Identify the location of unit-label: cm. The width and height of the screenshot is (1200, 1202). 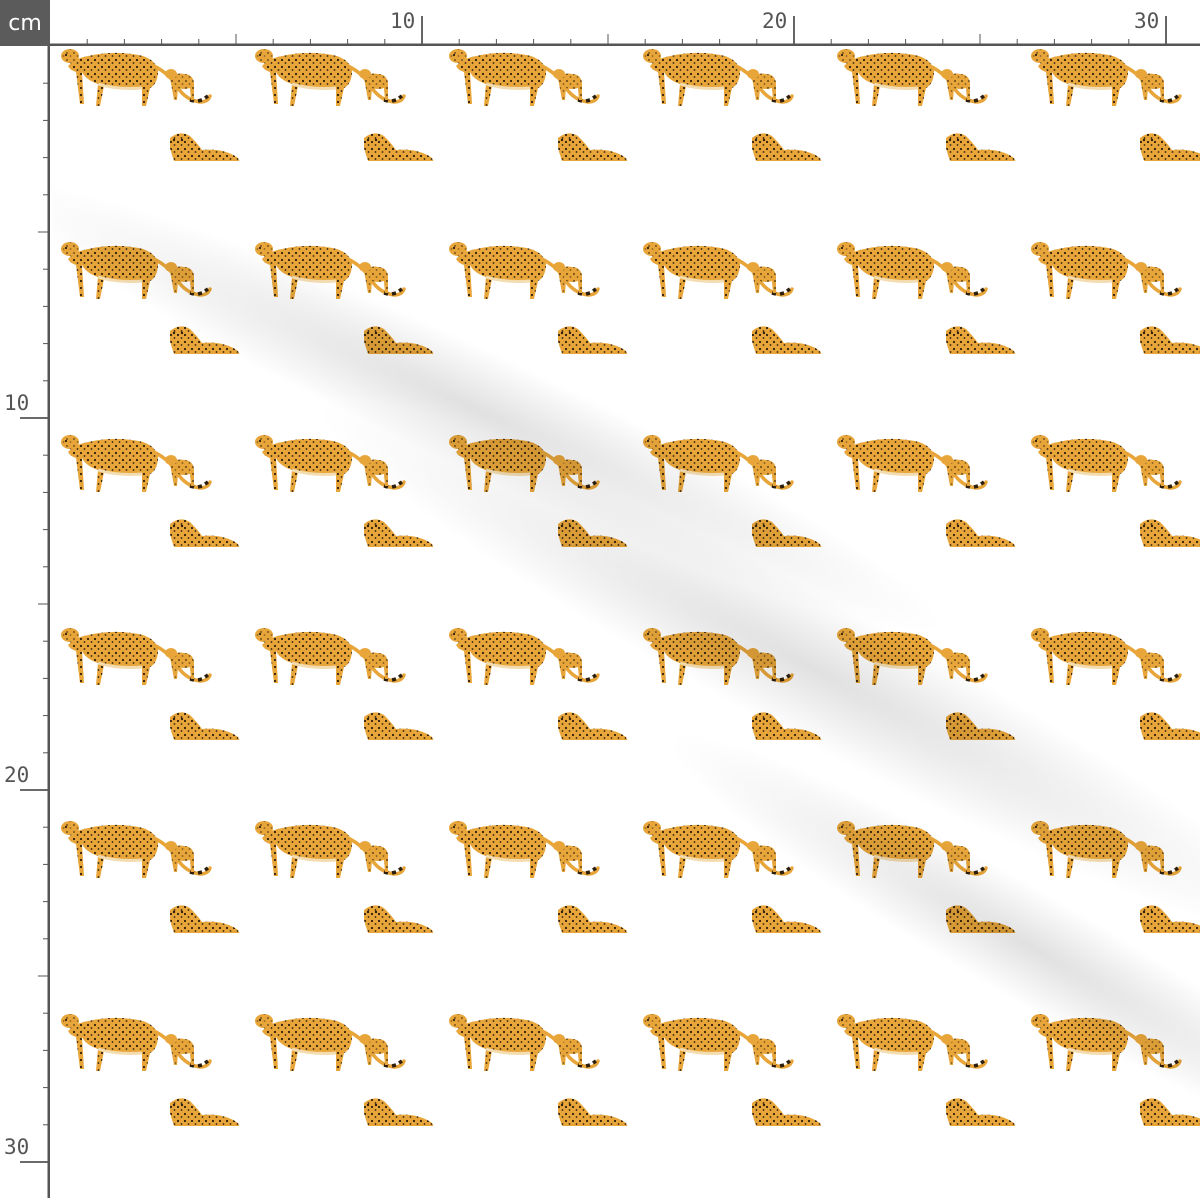
(25, 23).